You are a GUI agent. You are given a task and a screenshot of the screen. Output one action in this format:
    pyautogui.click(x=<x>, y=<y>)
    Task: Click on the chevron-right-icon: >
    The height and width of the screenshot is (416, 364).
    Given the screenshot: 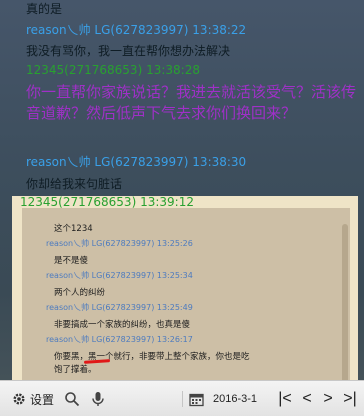 What is the action you would take?
    pyautogui.click(x=328, y=398)
    